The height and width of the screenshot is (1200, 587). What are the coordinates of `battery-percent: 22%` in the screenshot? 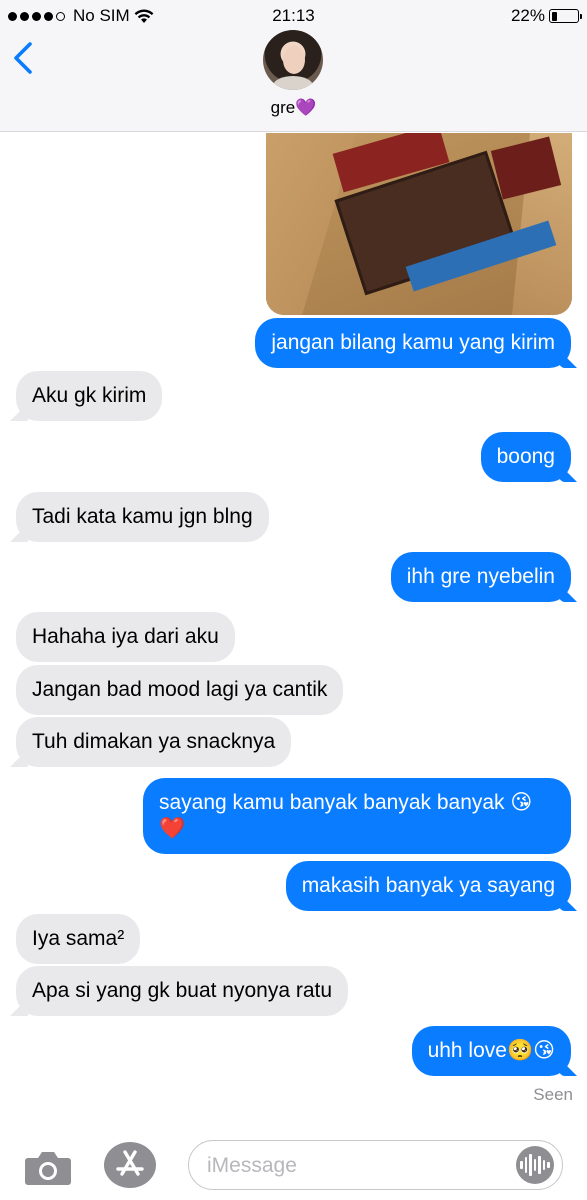 It's located at (527, 15).